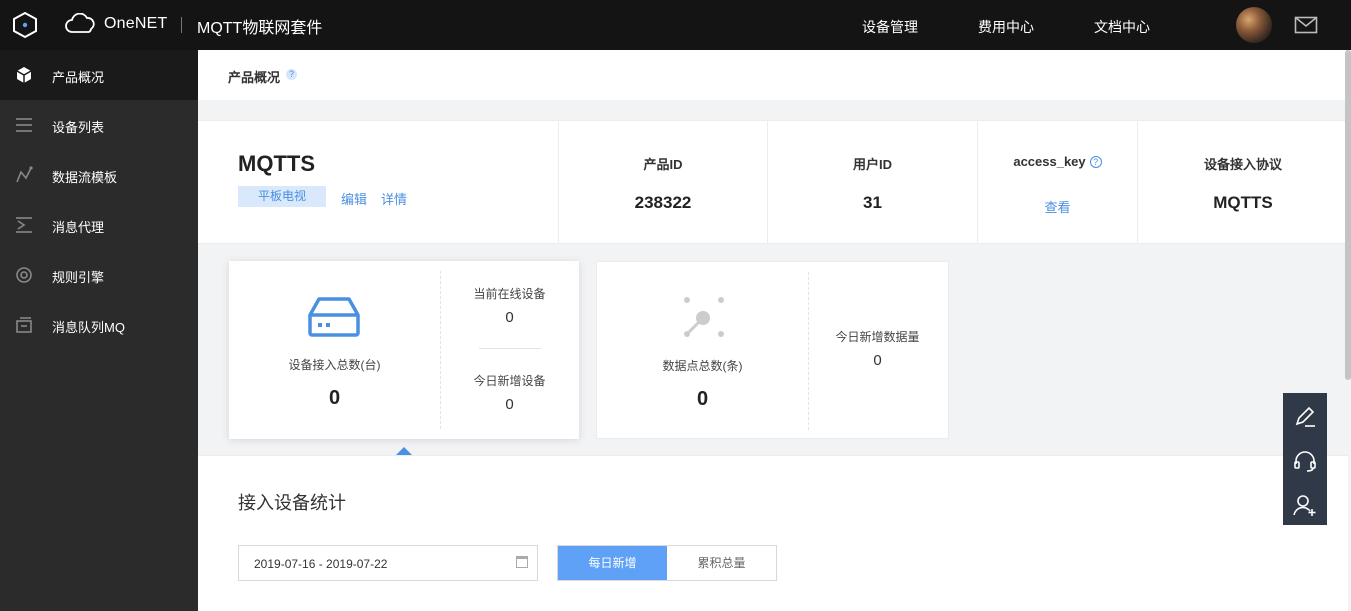  What do you see at coordinates (1306, 25) in the screenshot?
I see `mail-icon` at bounding box center [1306, 25].